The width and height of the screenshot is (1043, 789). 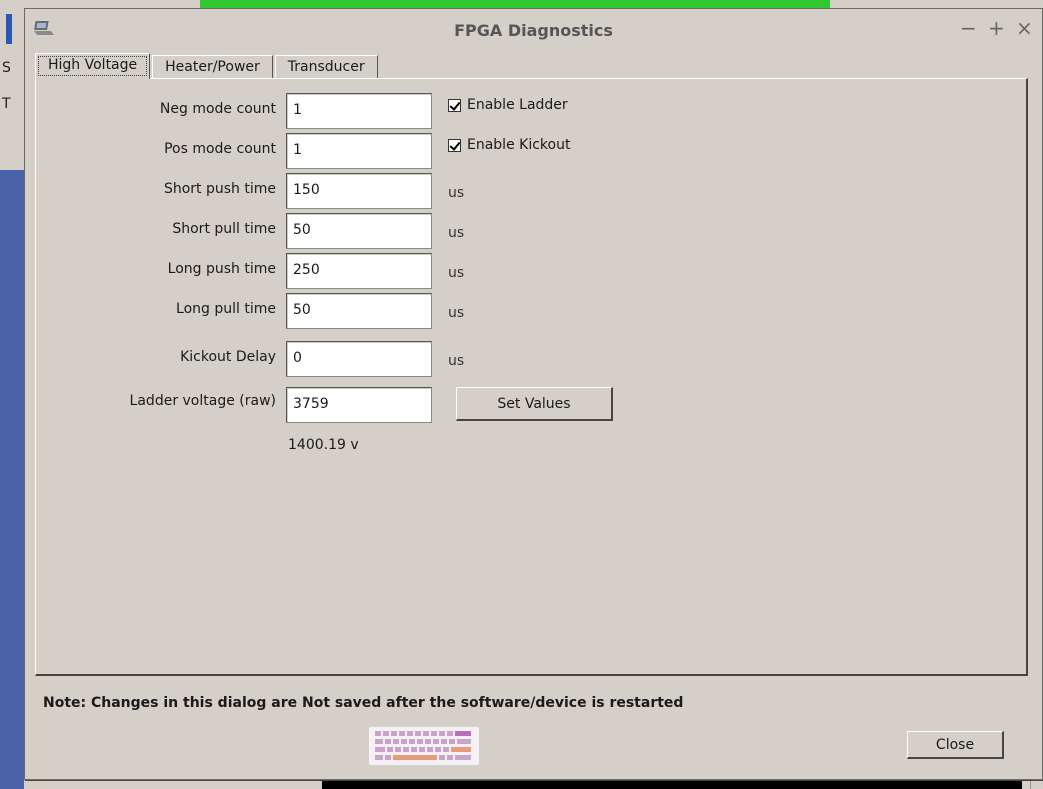 I want to click on ladder-voltage-row: Ladder voltage (raw) 3759 Set Values, so click(x=526, y=405).